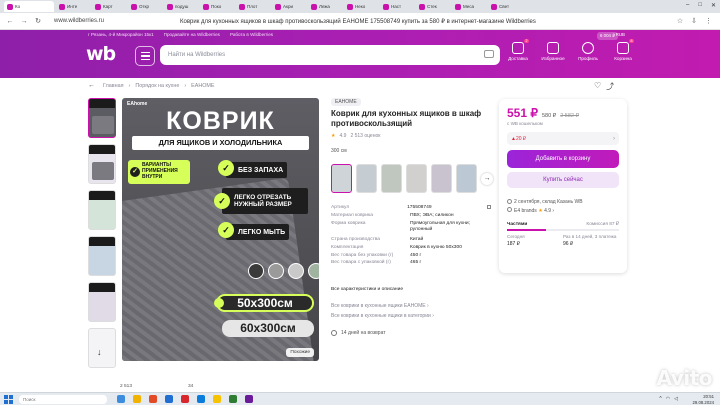 The height and width of the screenshot is (405, 720). I want to click on chevron-up-icon: ^, so click(660, 399).